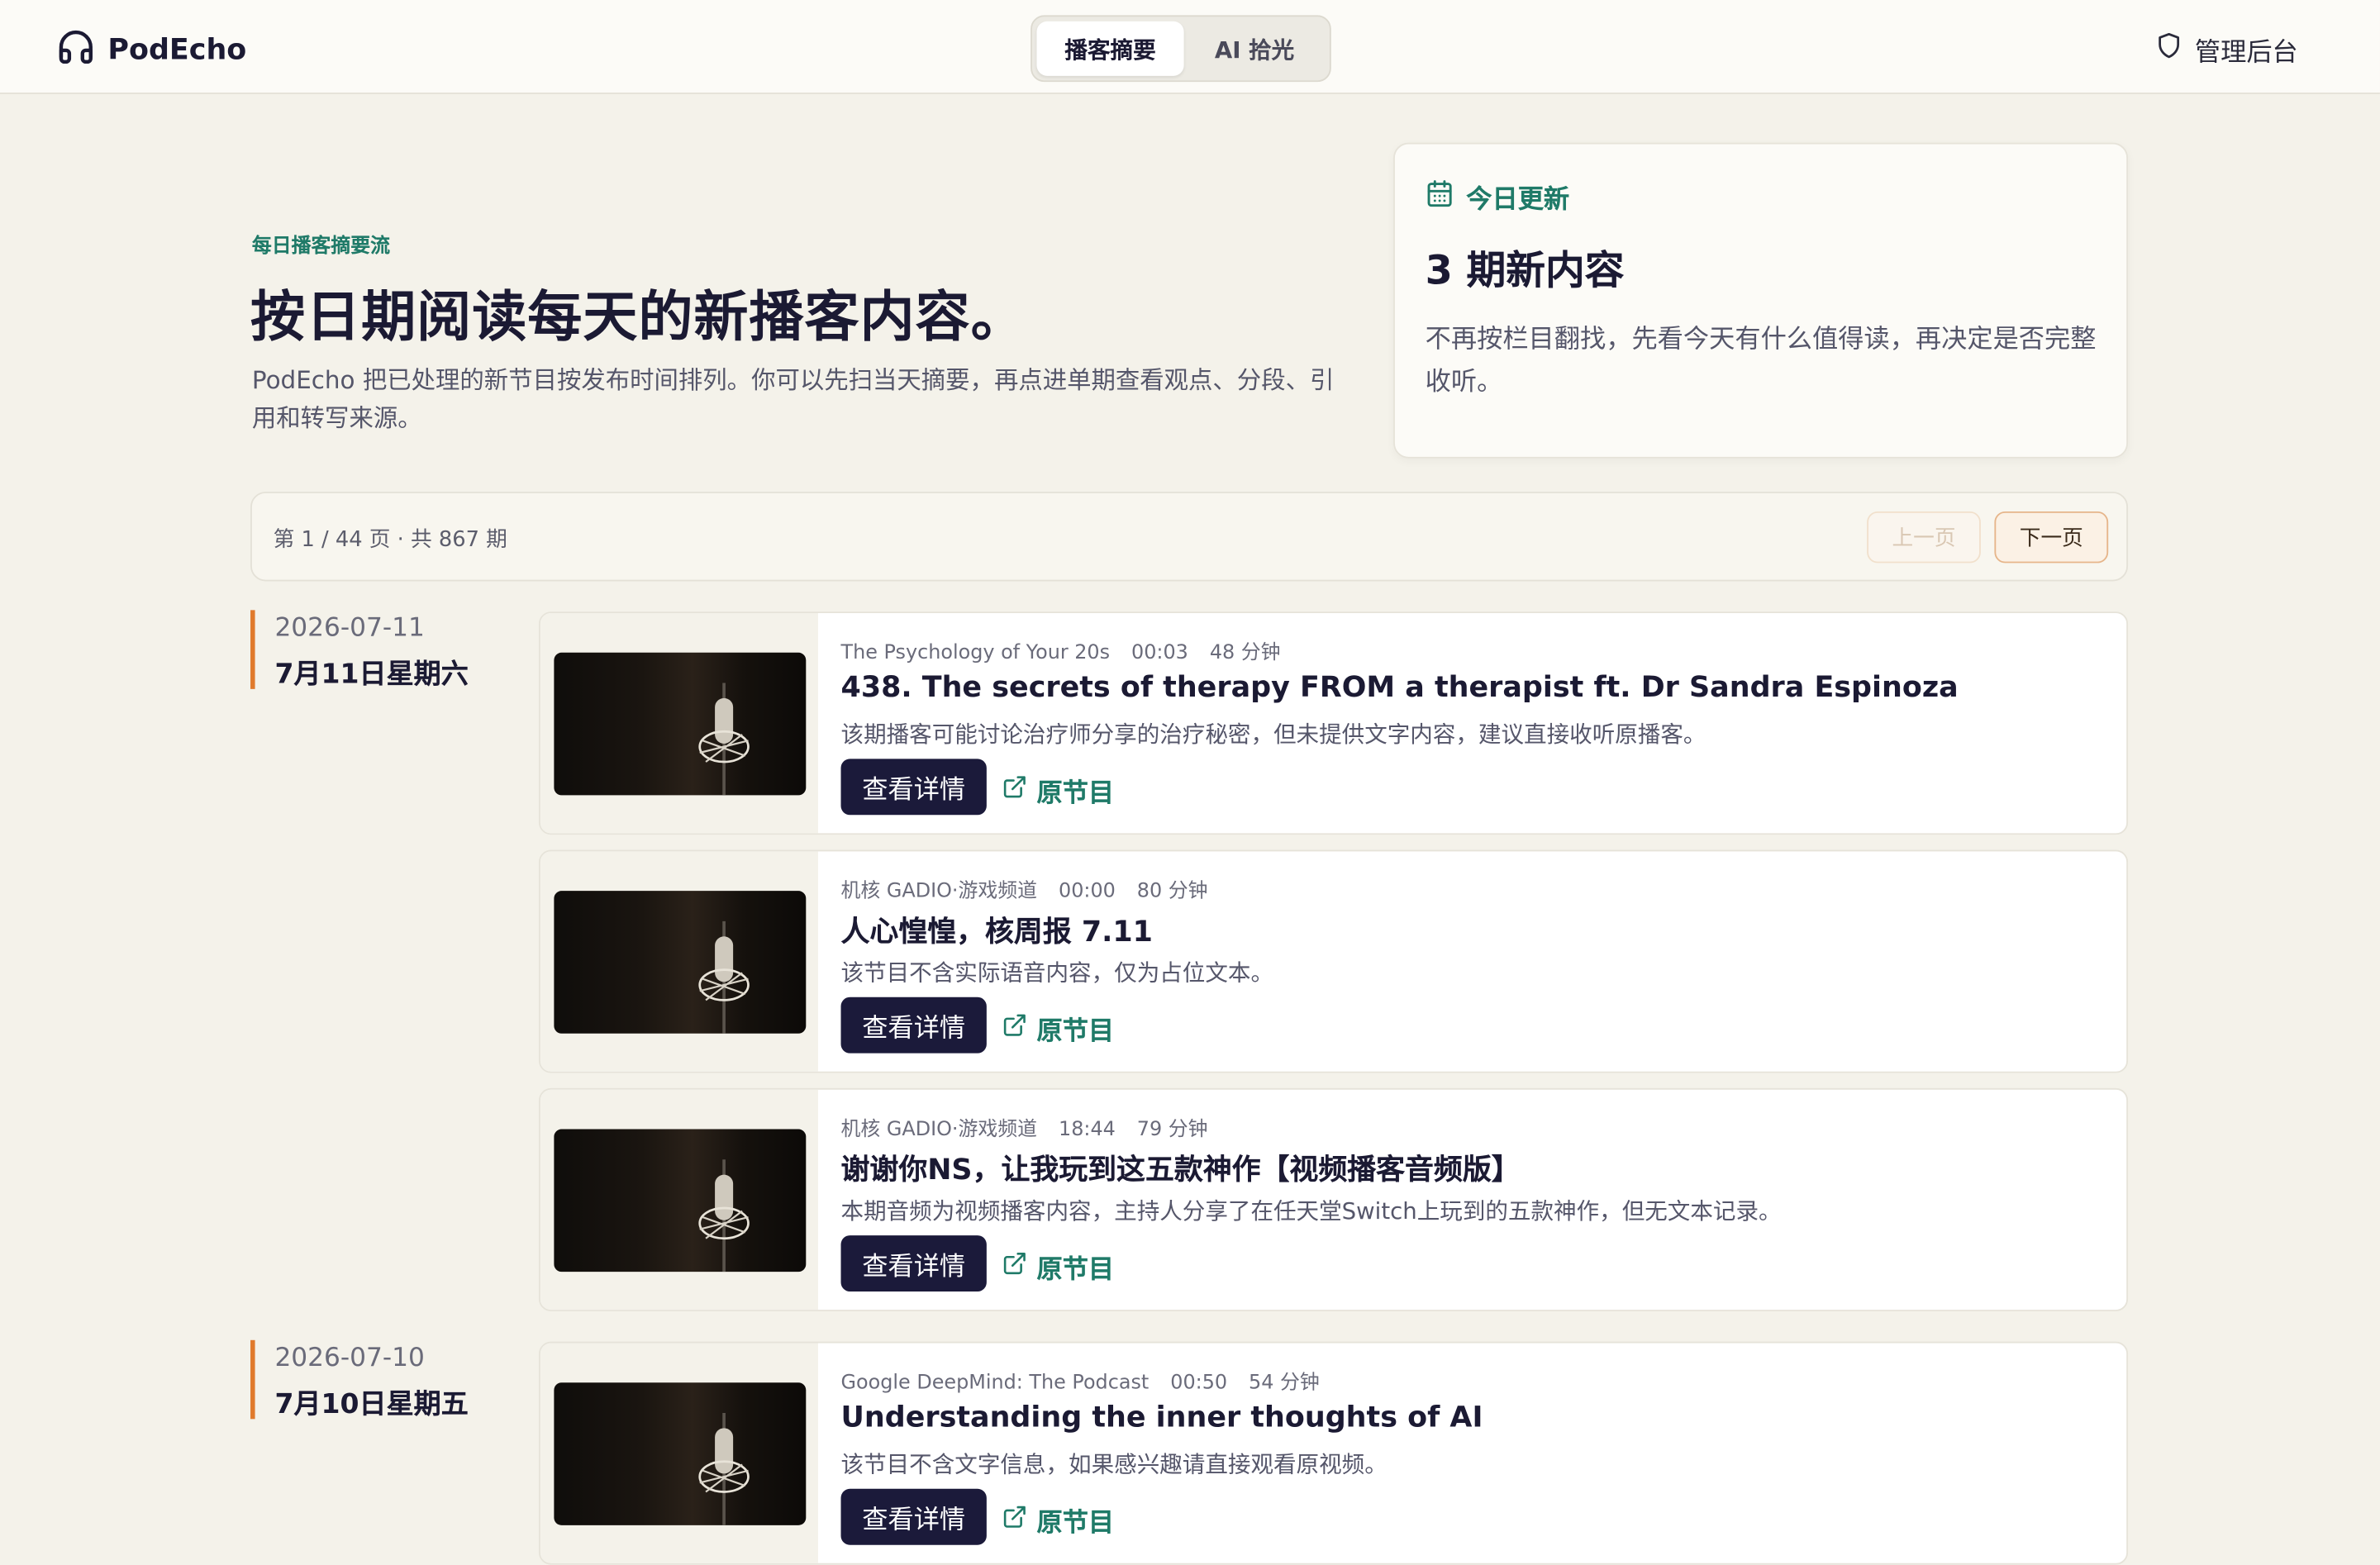 The width and height of the screenshot is (2380, 1565). Describe the element at coordinates (1255, 48) in the screenshot. I see `tab-ai-shiguang: AI 拾光` at that location.